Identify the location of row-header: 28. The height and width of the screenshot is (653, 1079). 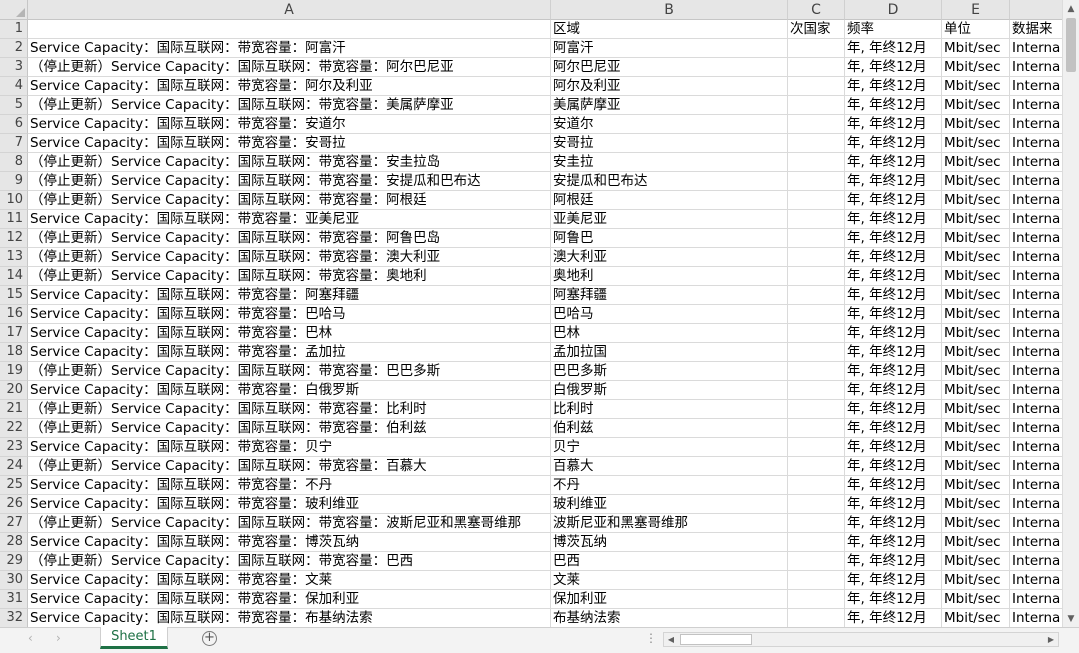
(14, 542).